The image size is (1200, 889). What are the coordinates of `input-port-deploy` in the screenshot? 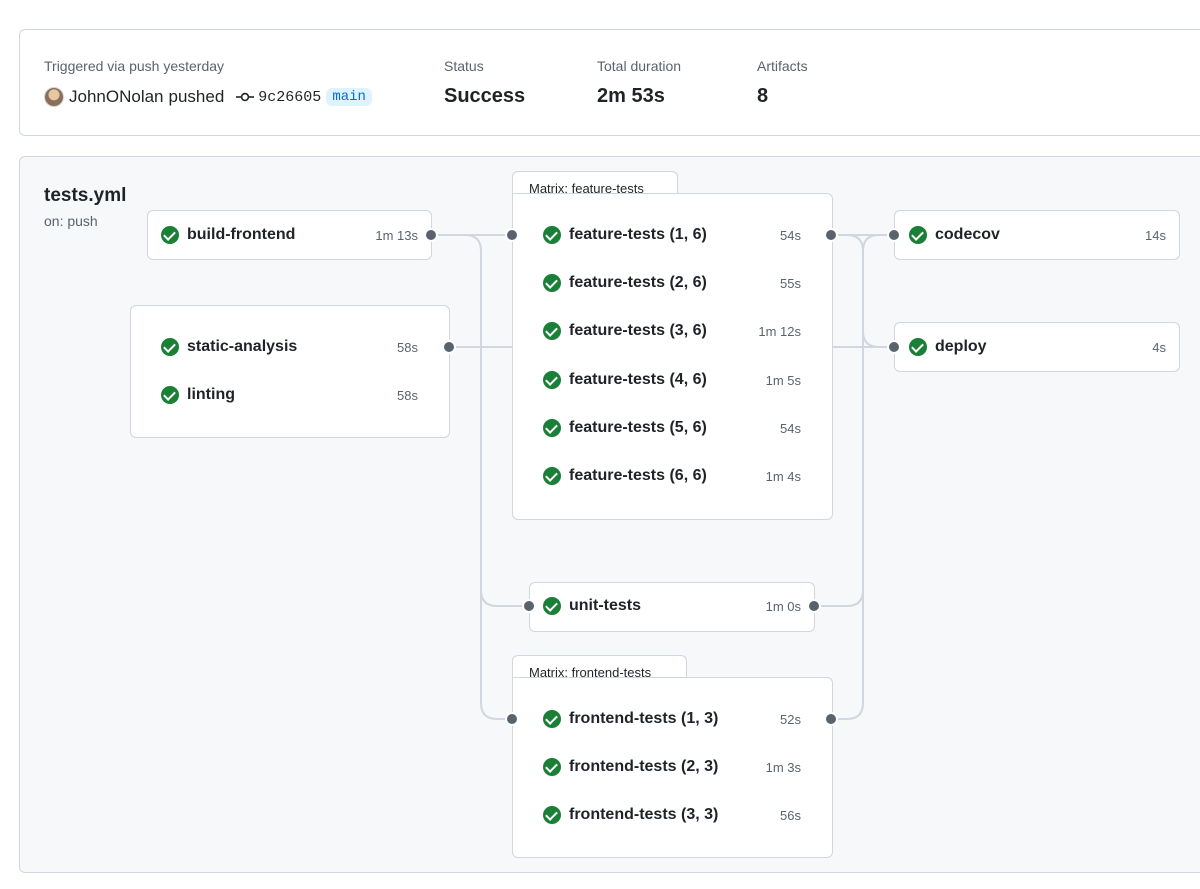 It's located at (894, 347).